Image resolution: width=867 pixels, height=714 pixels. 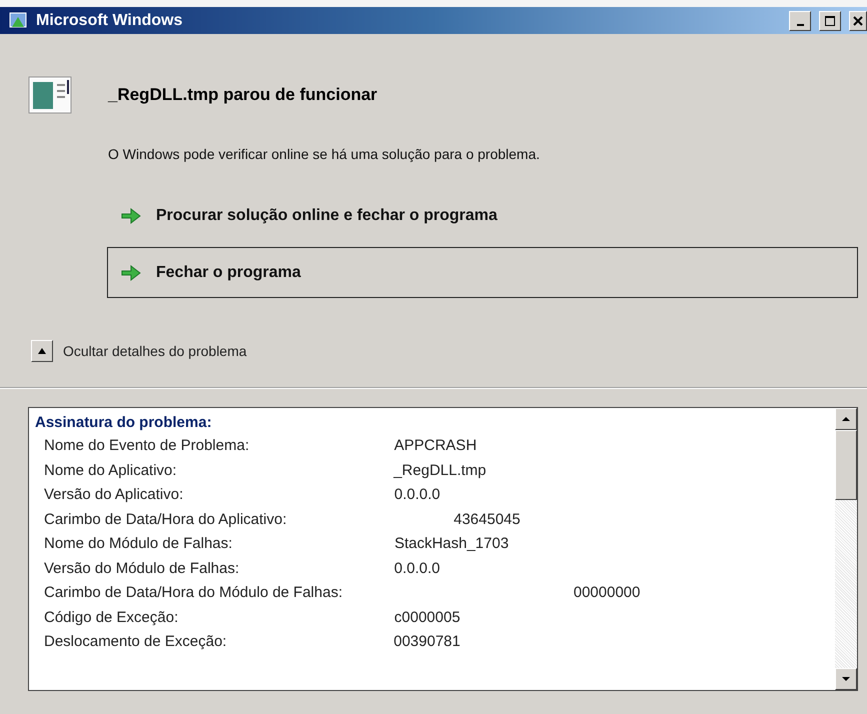 What do you see at coordinates (50, 95) in the screenshot?
I see `program-icon` at bounding box center [50, 95].